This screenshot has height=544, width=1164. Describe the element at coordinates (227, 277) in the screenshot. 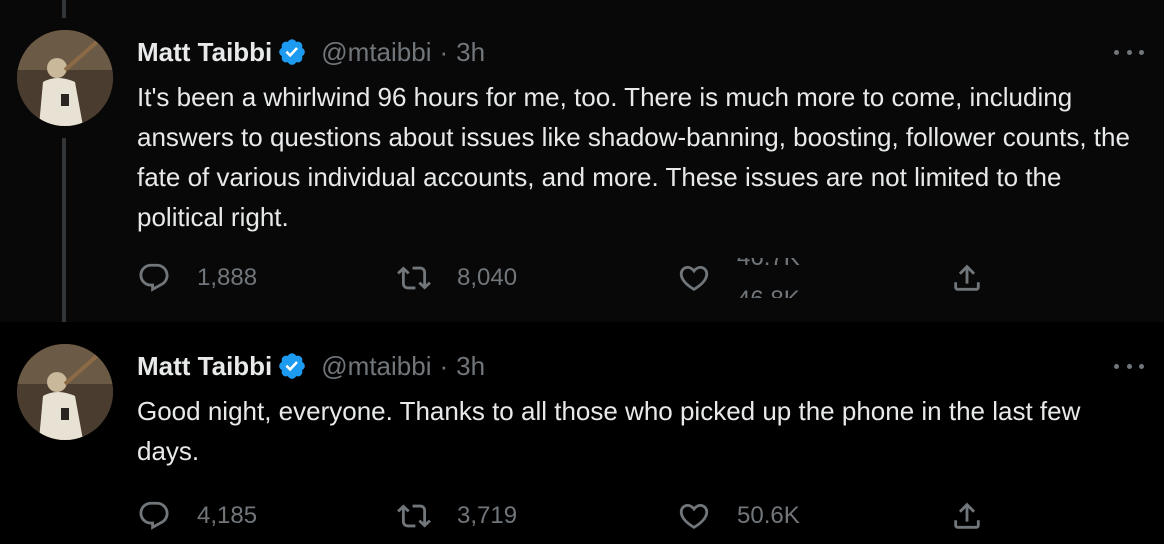

I see `reply-count: 1,888` at that location.